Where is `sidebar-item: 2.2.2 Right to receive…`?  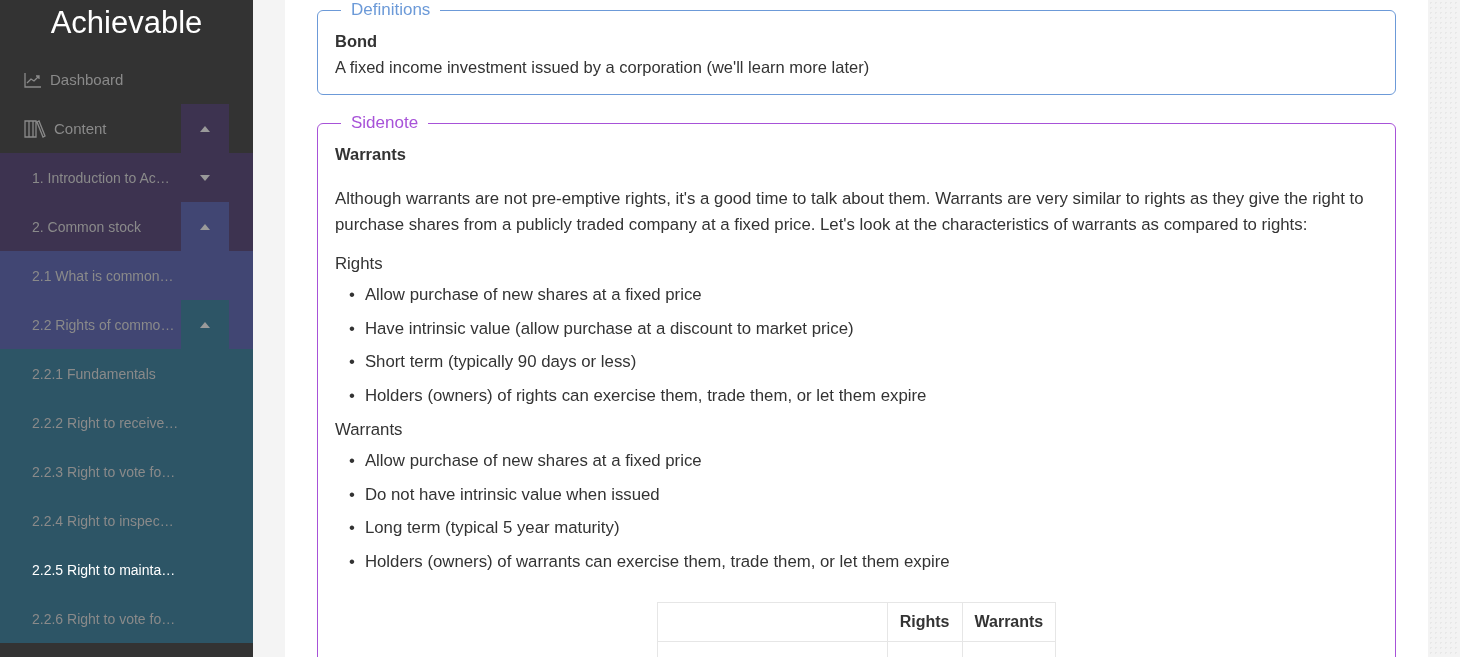 sidebar-item: 2.2.2 Right to receive… is located at coordinates (126, 422).